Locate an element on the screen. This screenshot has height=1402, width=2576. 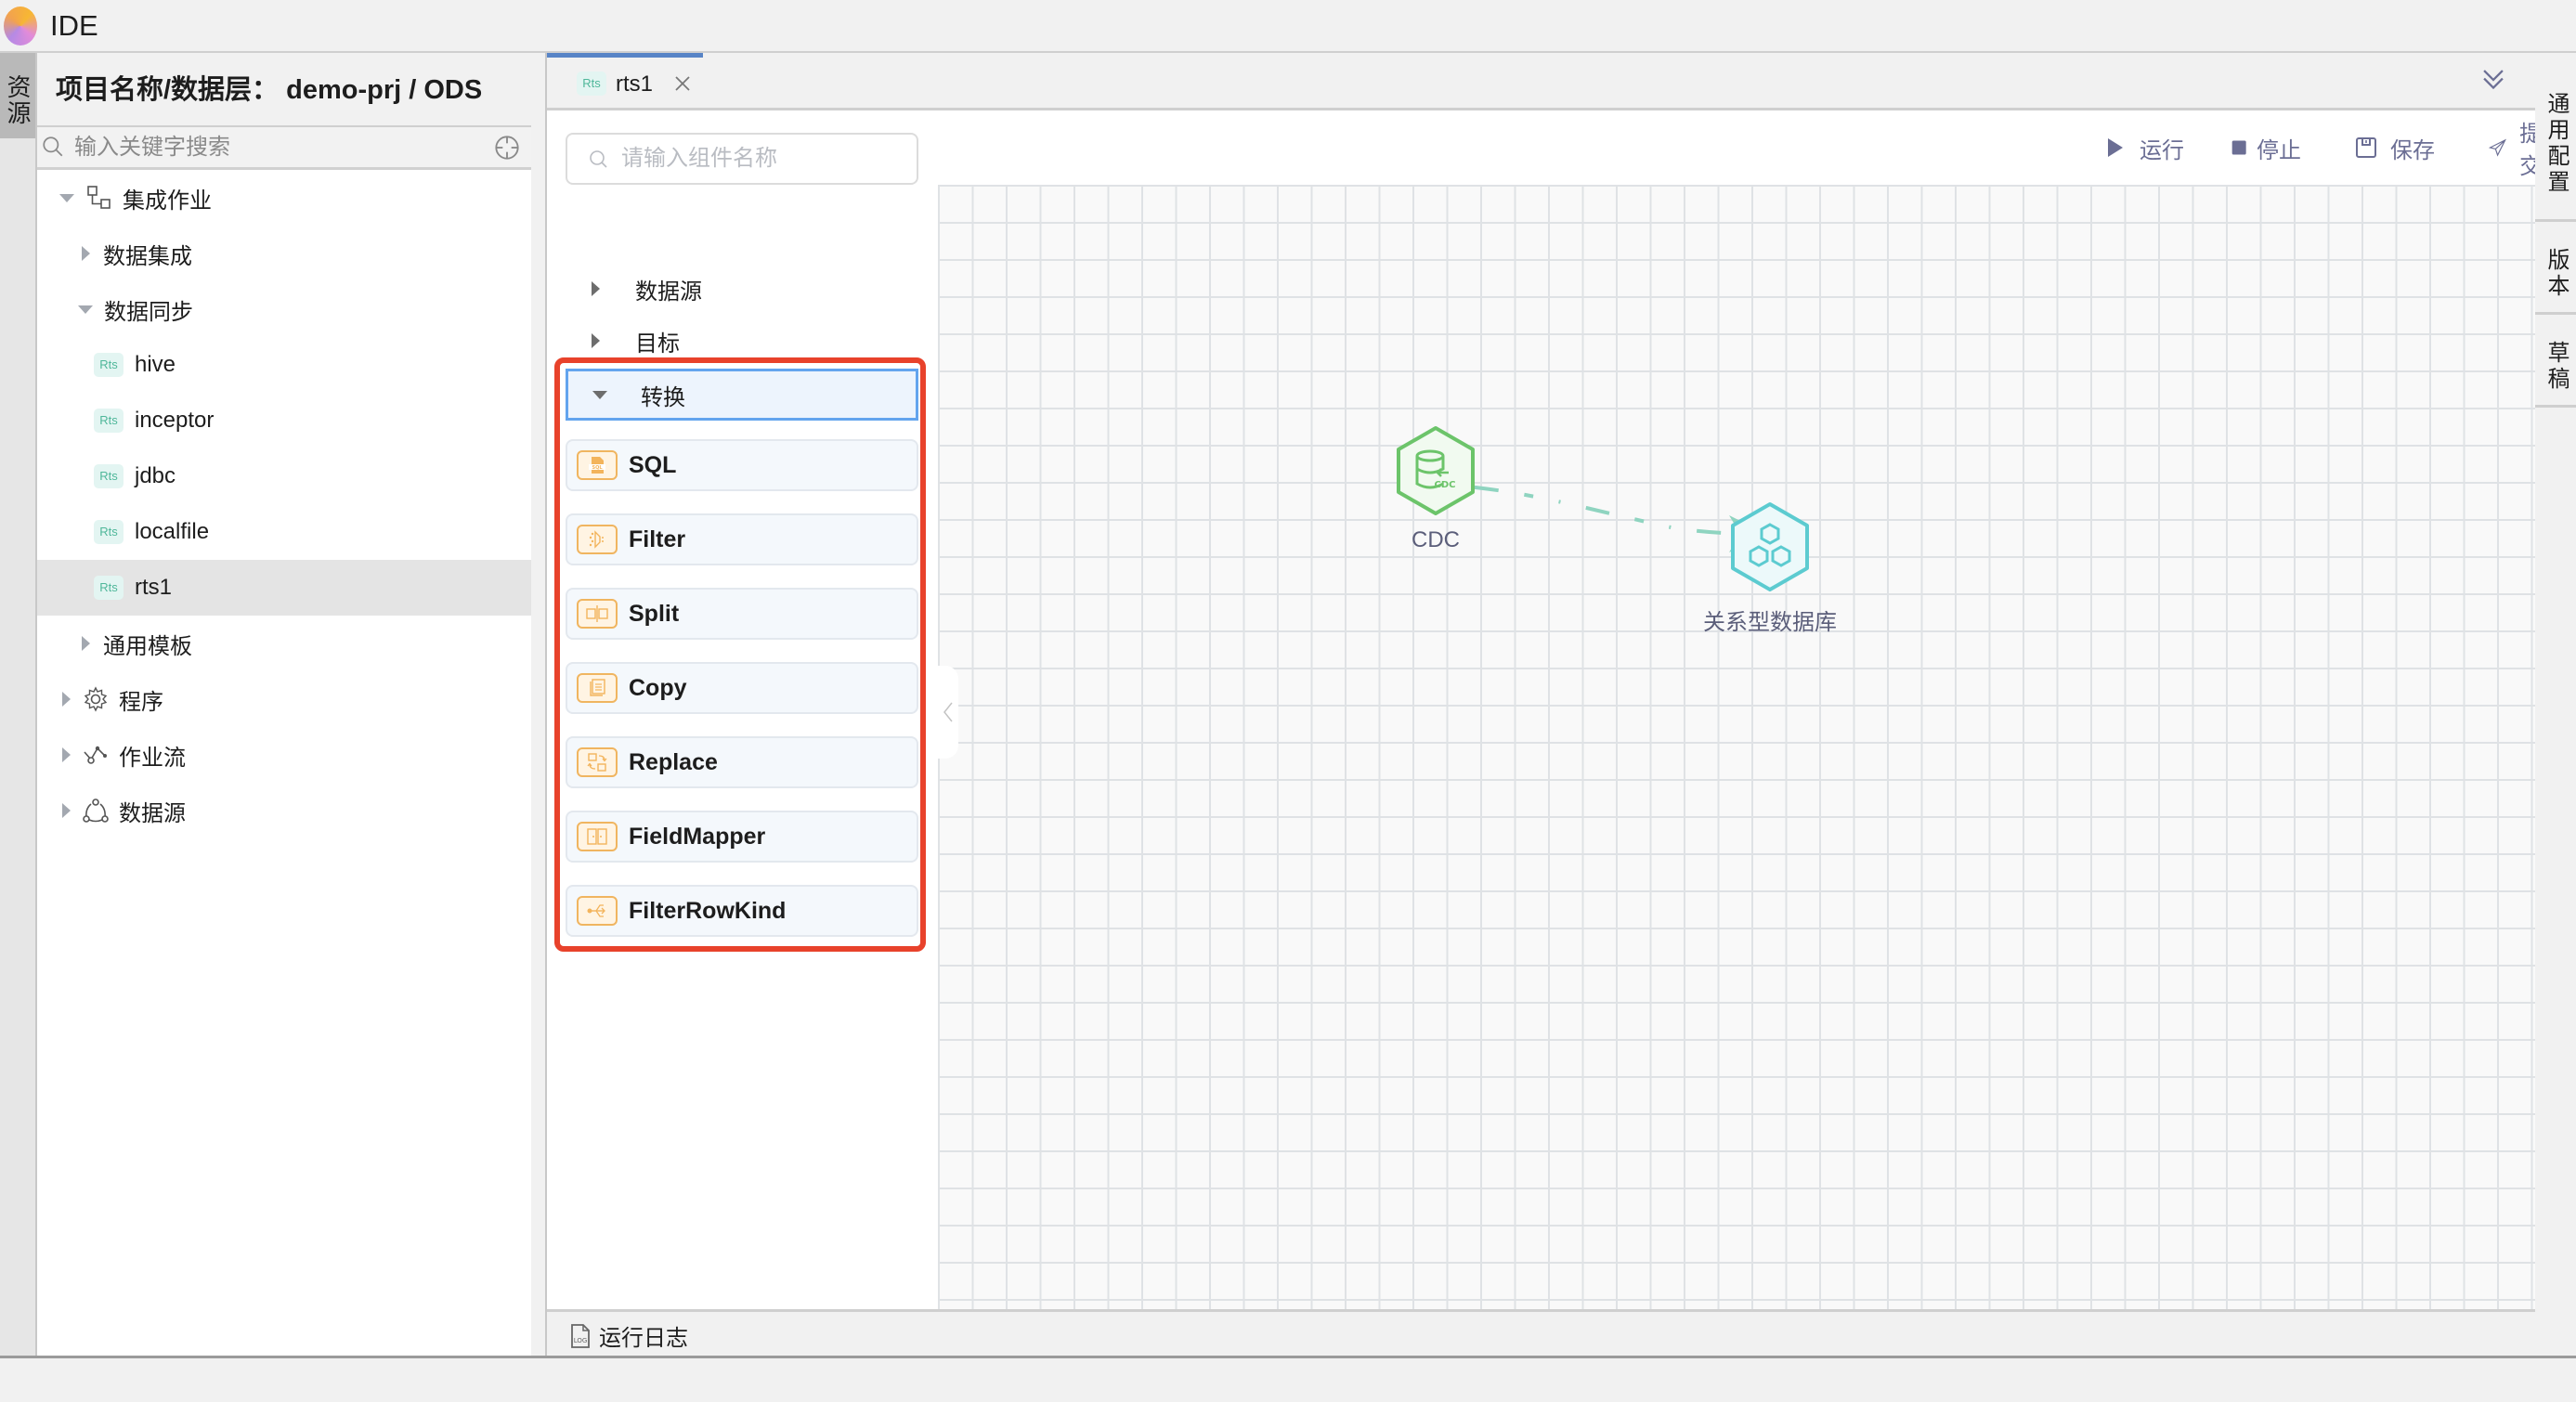
canvas-node-cdc: CDC CDC is located at coordinates (1435, 488).